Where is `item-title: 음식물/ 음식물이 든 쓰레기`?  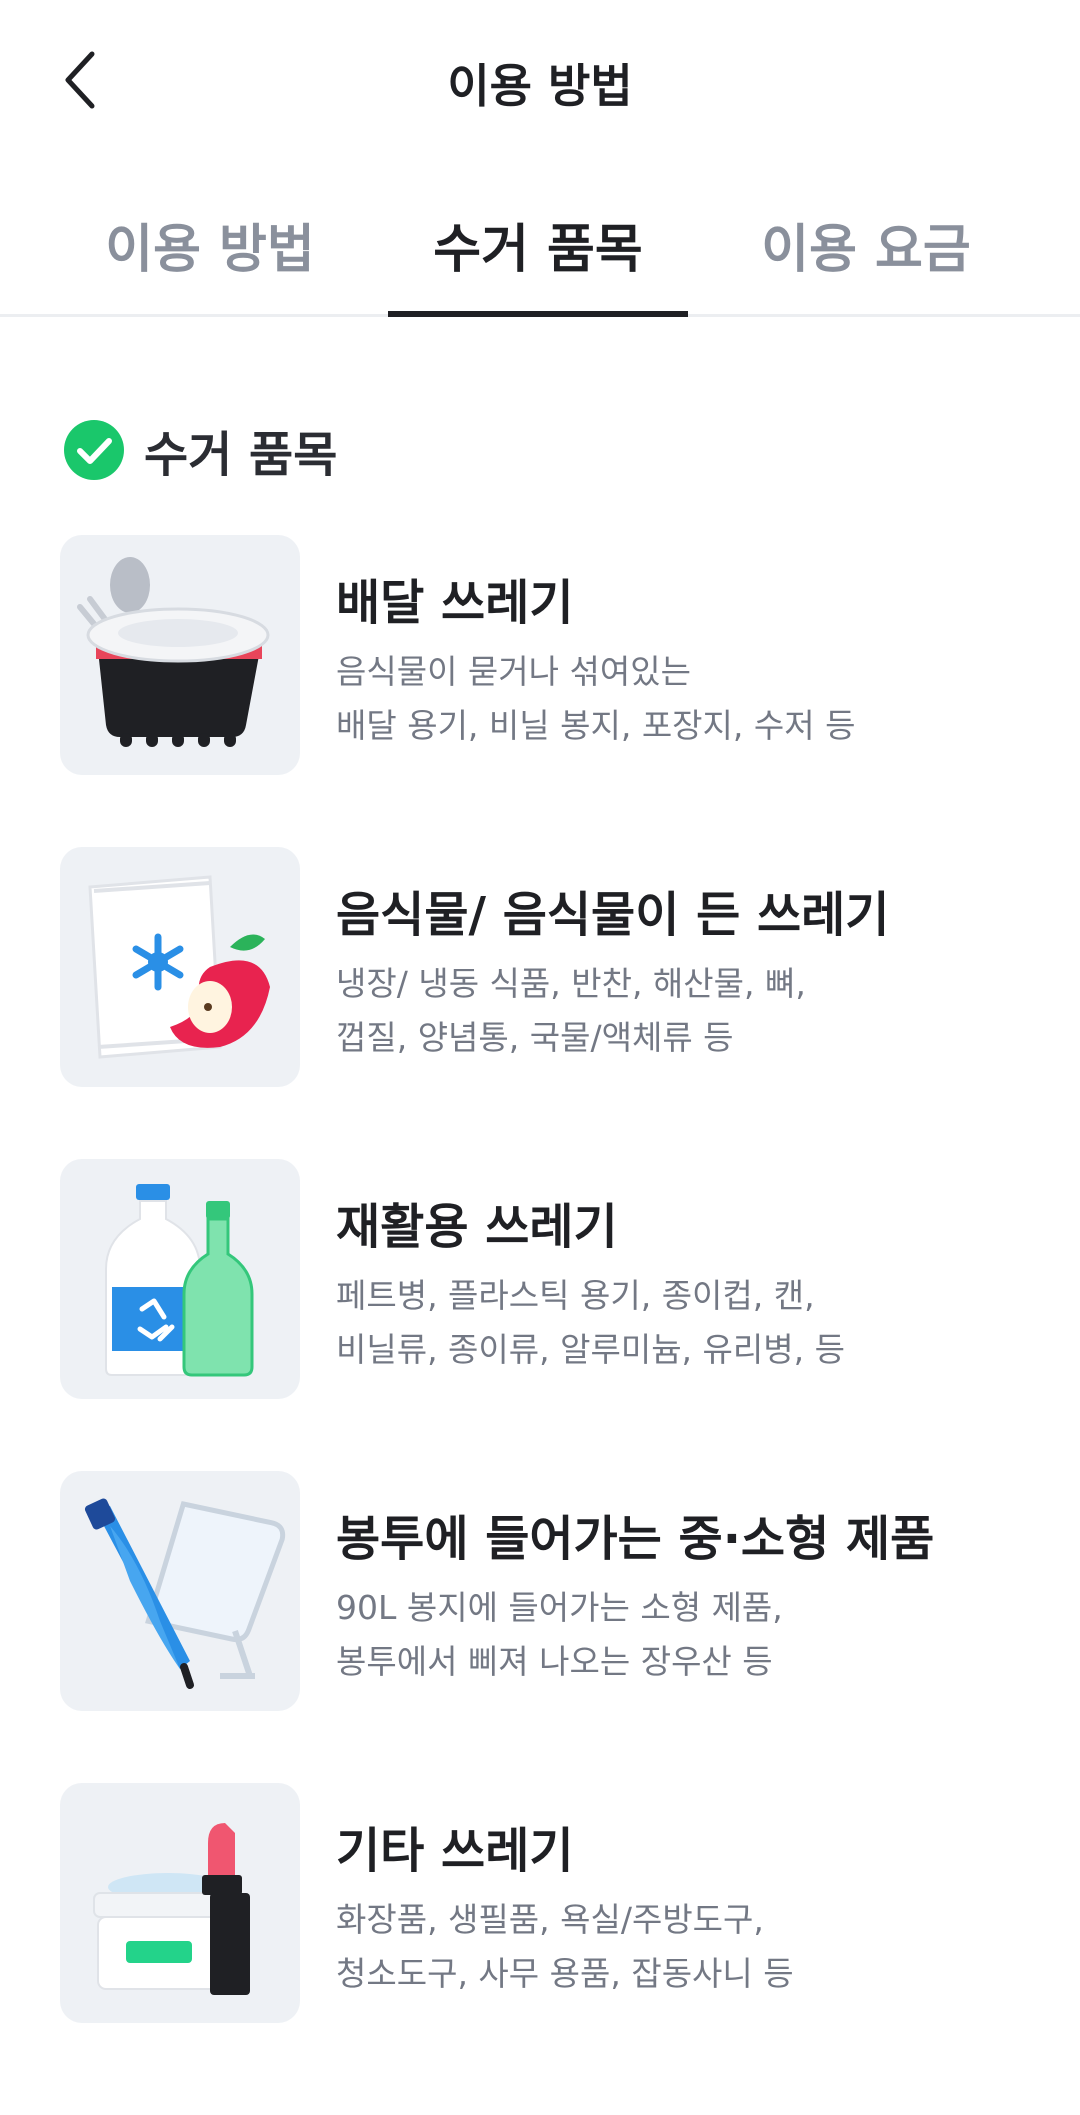
item-title: 음식물/ 음식물이 든 쓰레기 is located at coordinates (613, 915).